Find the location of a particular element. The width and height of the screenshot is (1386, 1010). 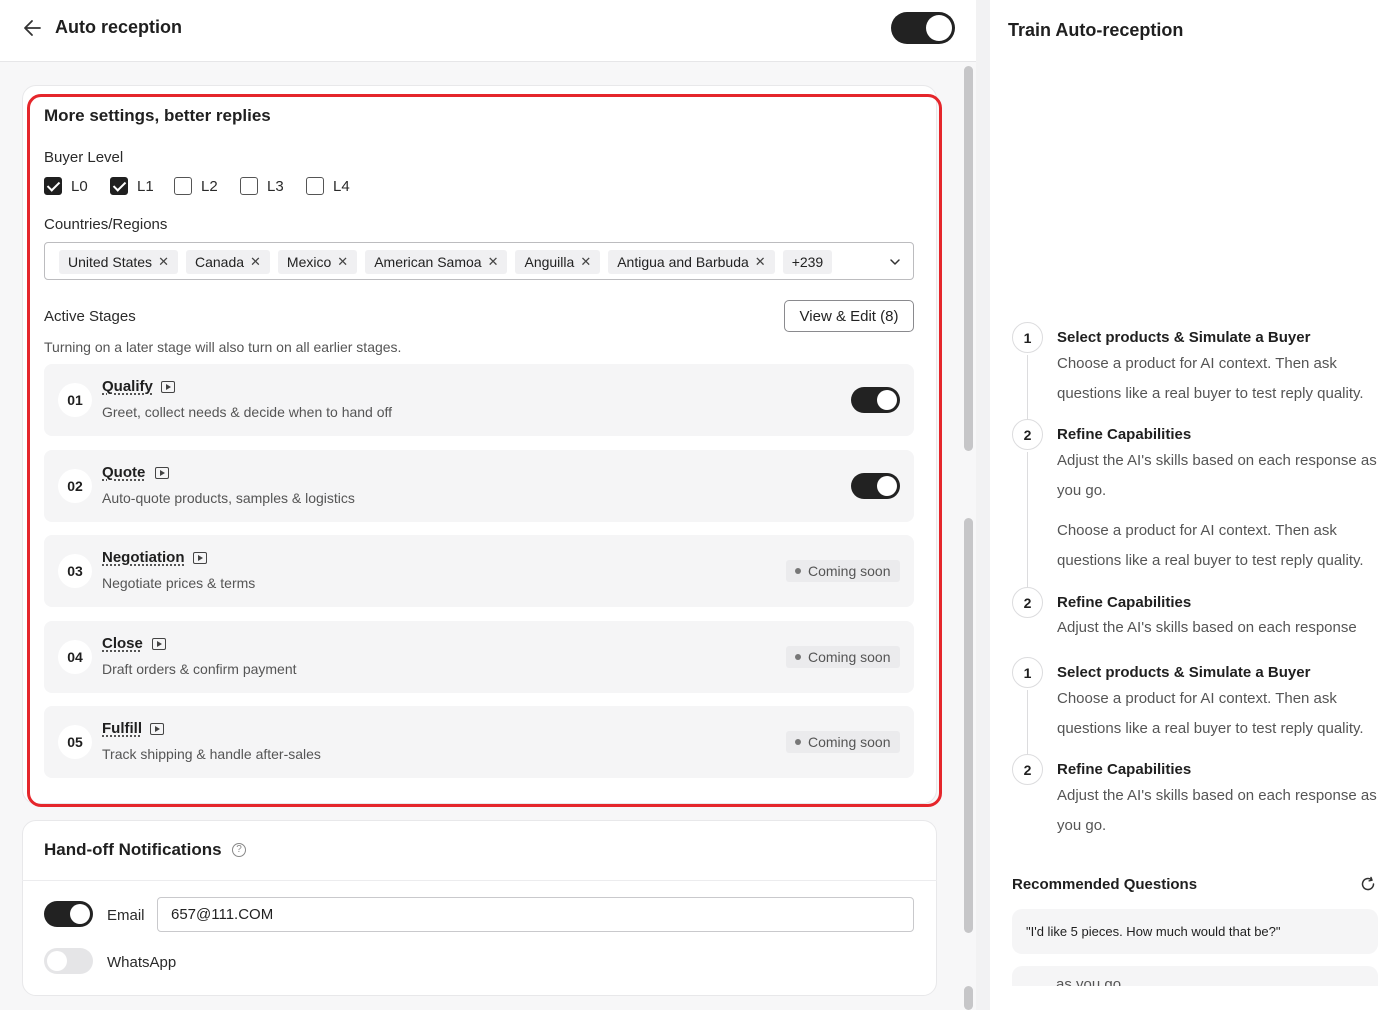

whatsapp-toggle is located at coordinates (68, 961).